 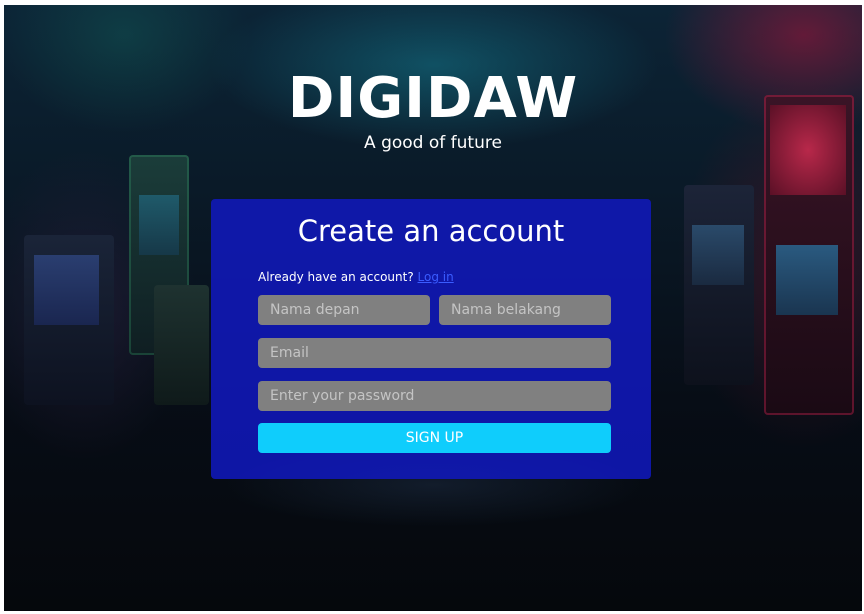 I want to click on first-name-input, so click(x=344, y=310).